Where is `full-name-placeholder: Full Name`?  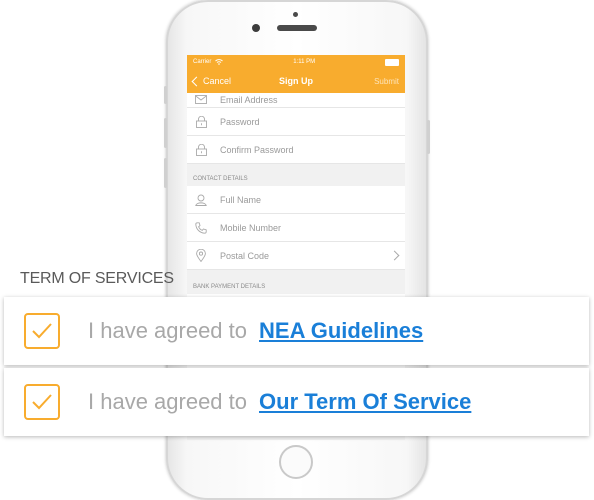 full-name-placeholder: Full Name is located at coordinates (241, 199).